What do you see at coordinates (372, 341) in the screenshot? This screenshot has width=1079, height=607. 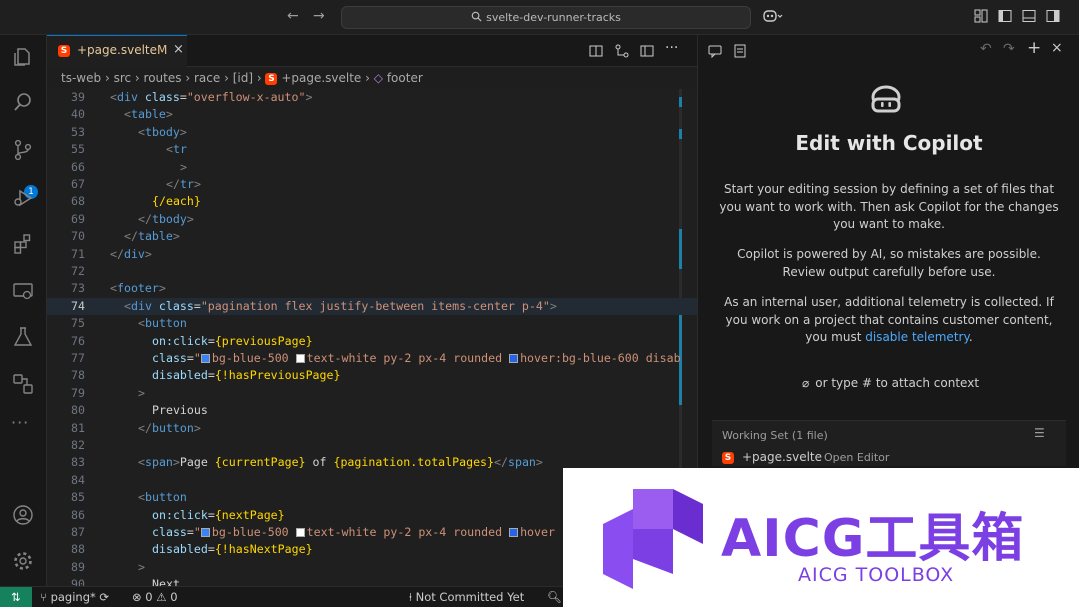 I see `code-line: 76 on:click={previousPage}` at bounding box center [372, 341].